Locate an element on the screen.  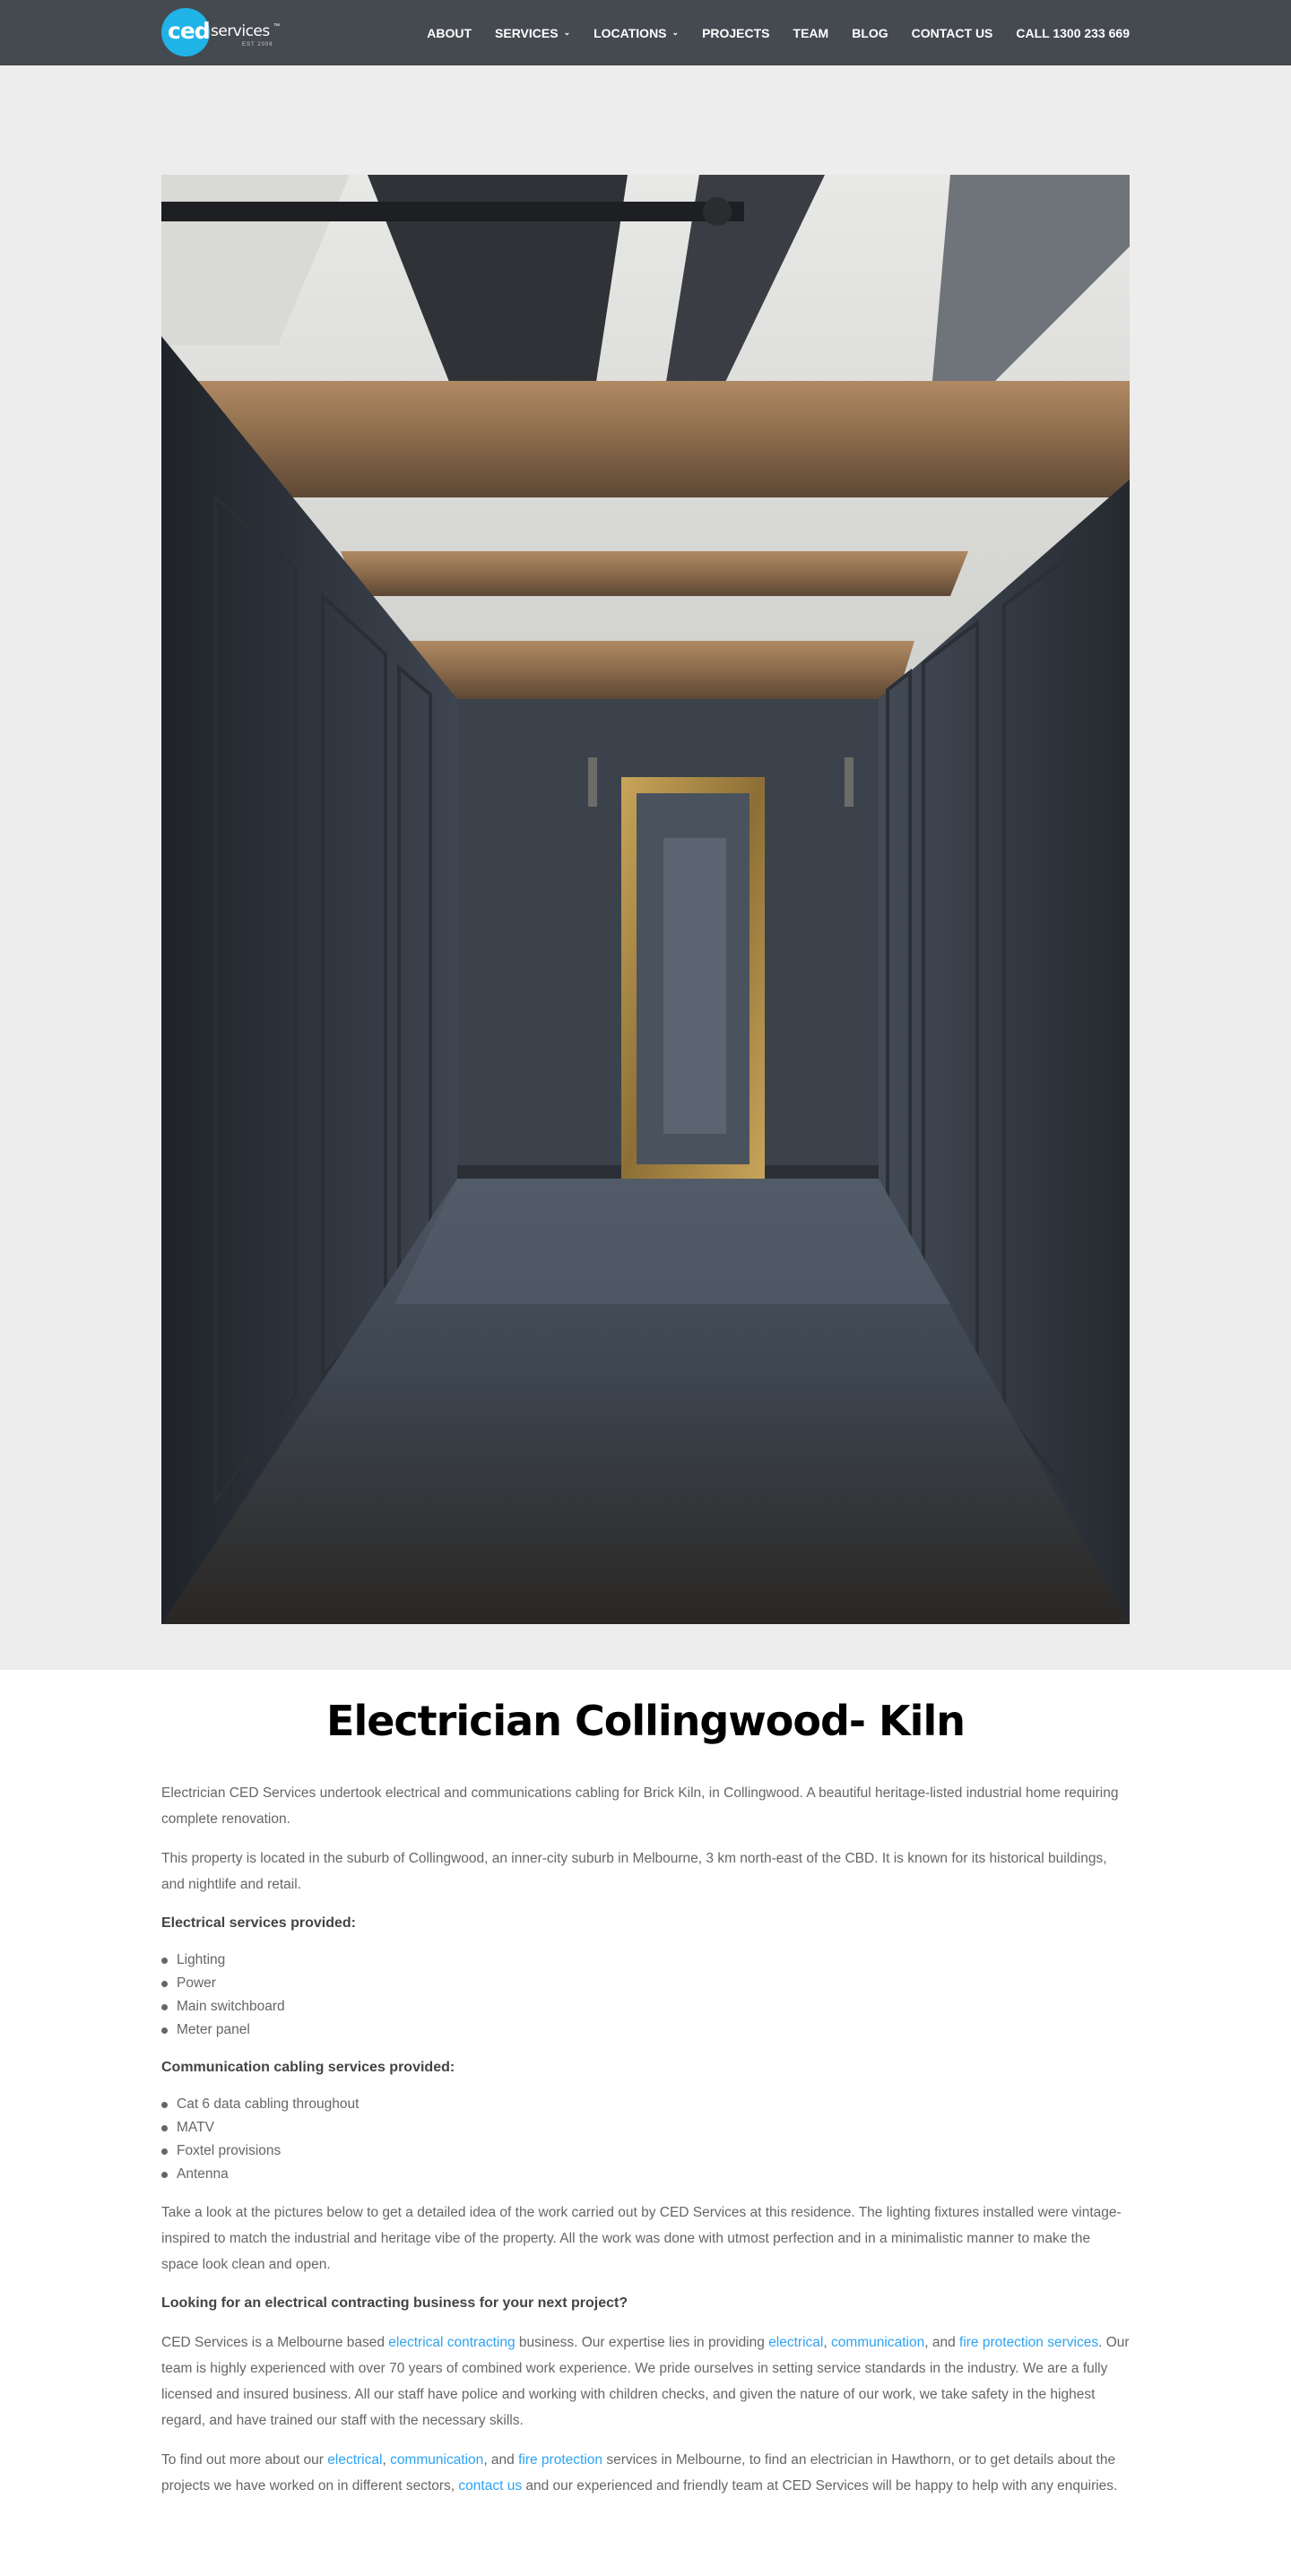
nav-item-services: SERVICES ⌄ is located at coordinates (533, 33).